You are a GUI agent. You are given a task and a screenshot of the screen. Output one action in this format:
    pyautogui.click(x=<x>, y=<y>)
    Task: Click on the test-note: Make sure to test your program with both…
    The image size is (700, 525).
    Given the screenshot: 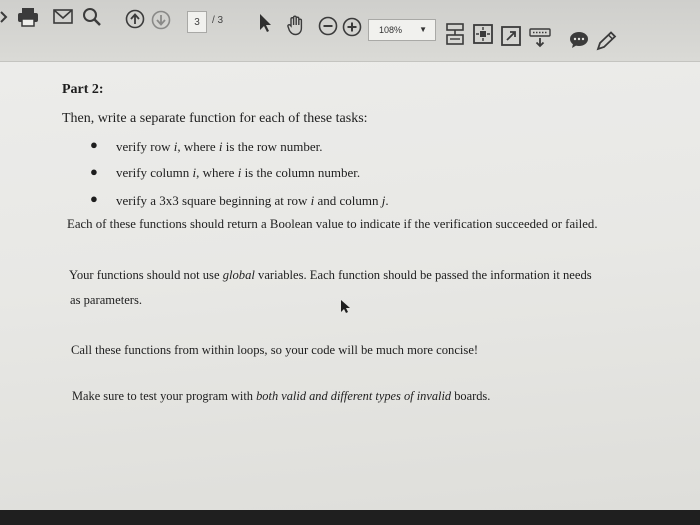 What is the action you would take?
    pyautogui.click(x=281, y=396)
    